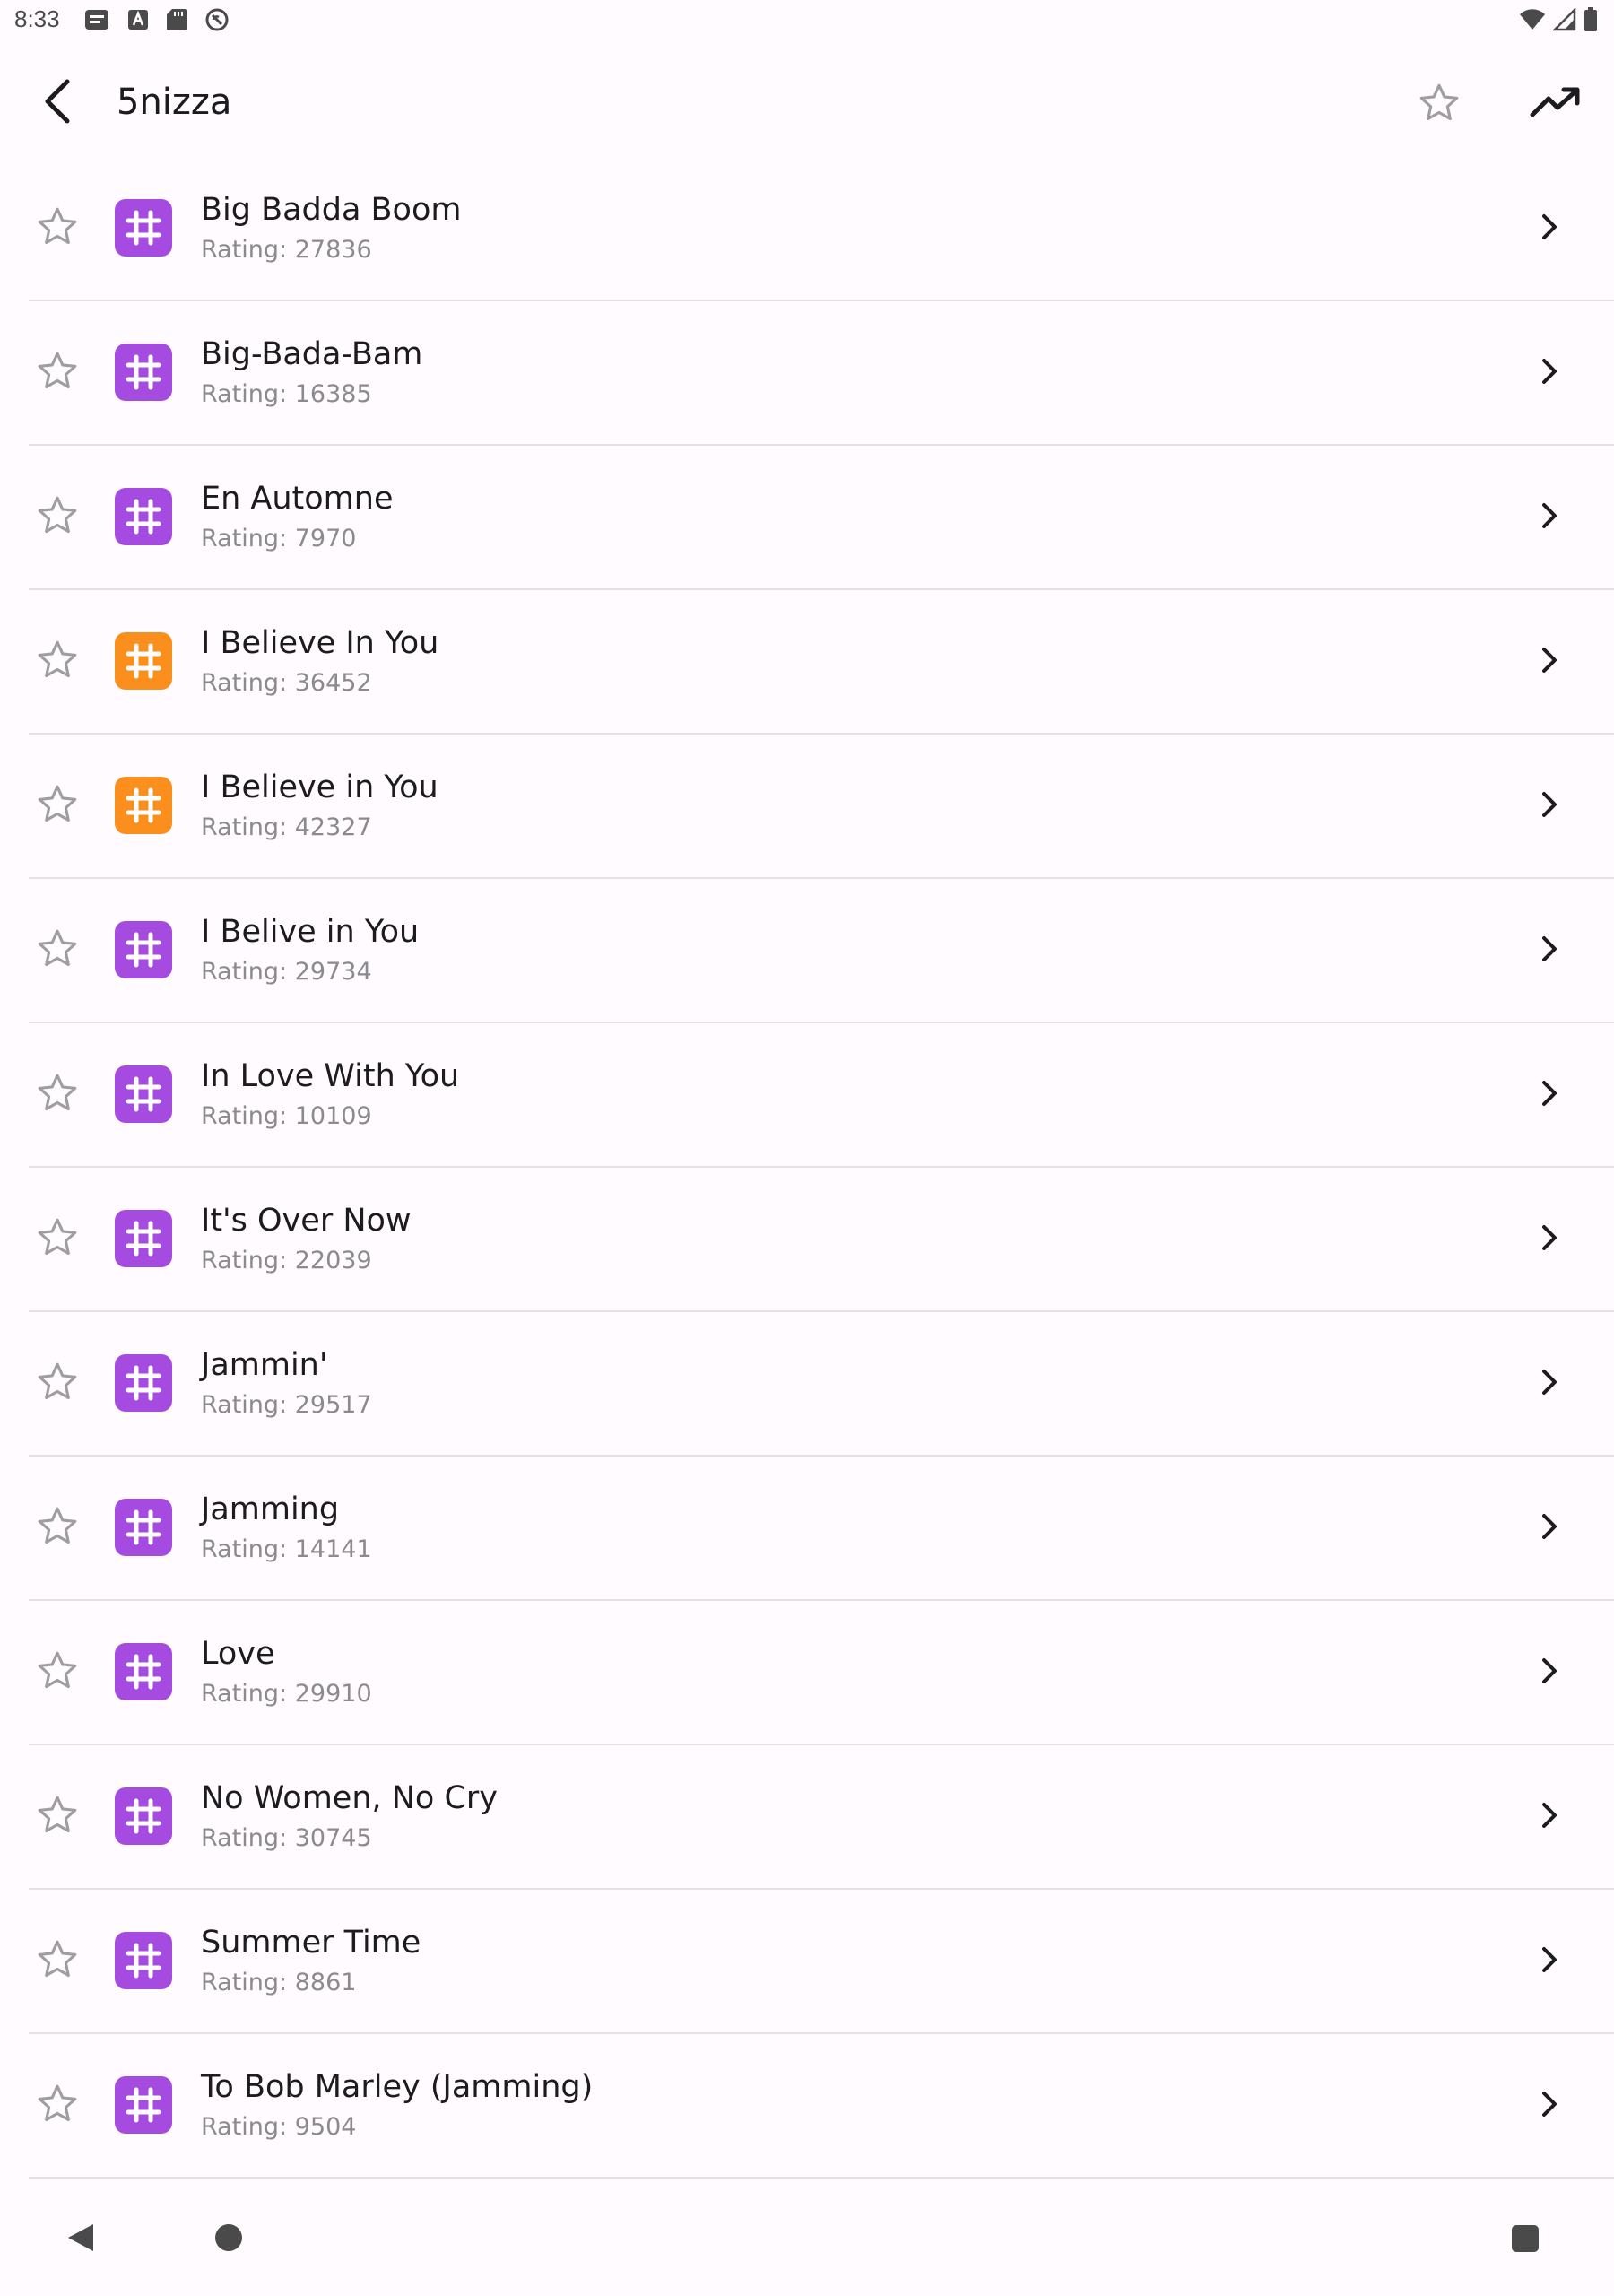 The width and height of the screenshot is (1614, 2296). What do you see at coordinates (807, 2106) in the screenshot?
I see `song-row: To Bob Marley (Jamming) Rating: 9504` at bounding box center [807, 2106].